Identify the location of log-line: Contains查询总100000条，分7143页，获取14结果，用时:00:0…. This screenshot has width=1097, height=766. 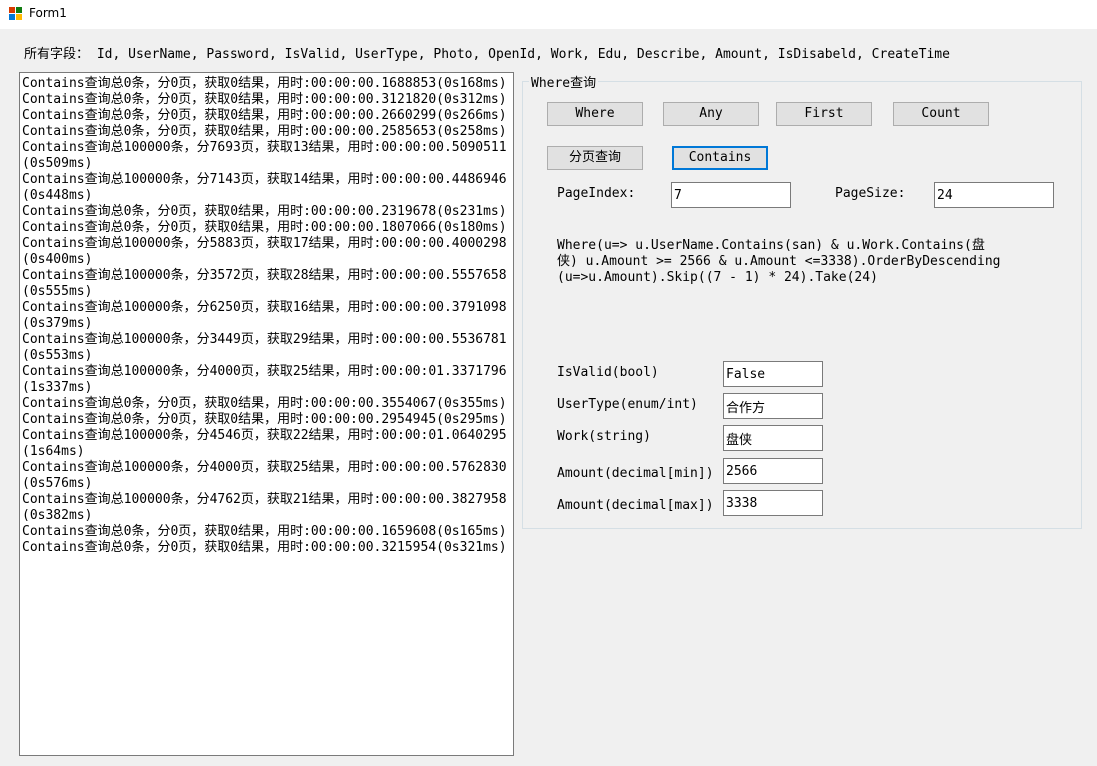
(264, 187).